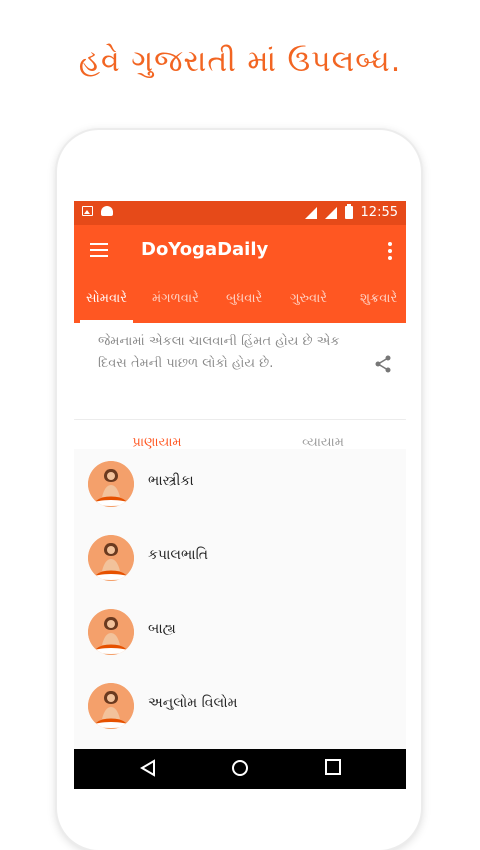 This screenshot has width=480, height=850. Describe the element at coordinates (310, 212) in the screenshot. I see `wifi-icon` at that location.